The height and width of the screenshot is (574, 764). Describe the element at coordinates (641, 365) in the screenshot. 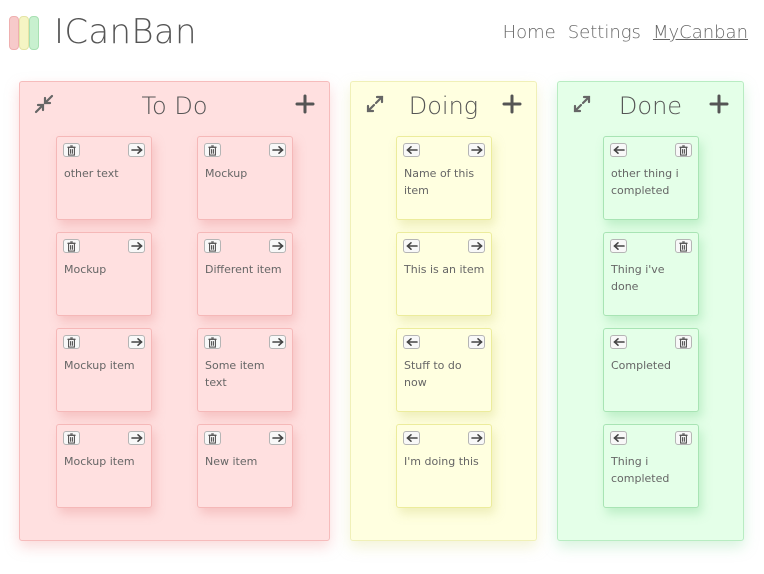

I see `card-text: Completed` at that location.